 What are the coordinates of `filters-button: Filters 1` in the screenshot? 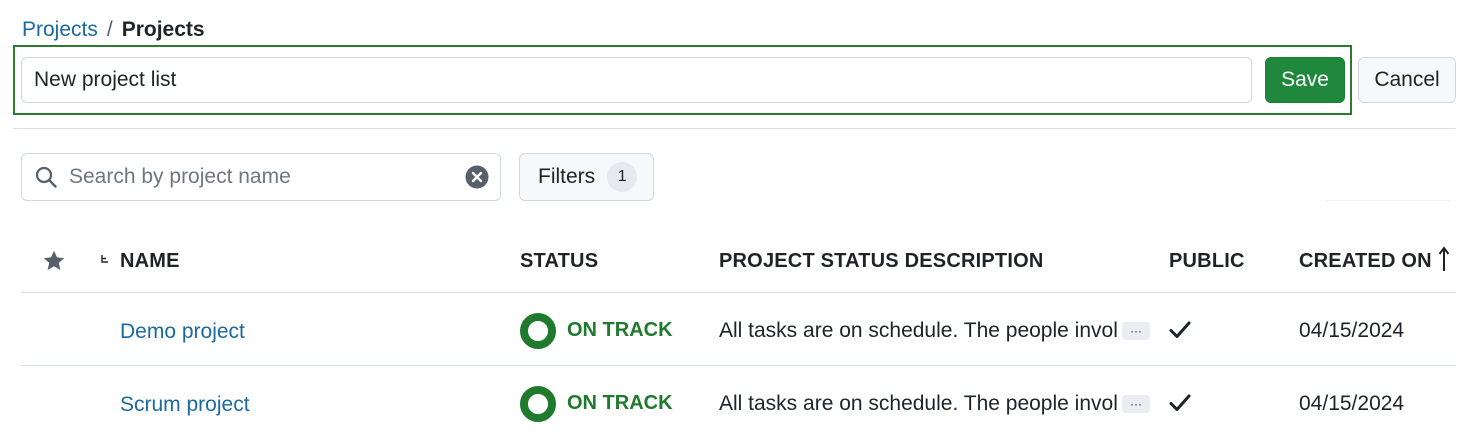 It's located at (586, 177).